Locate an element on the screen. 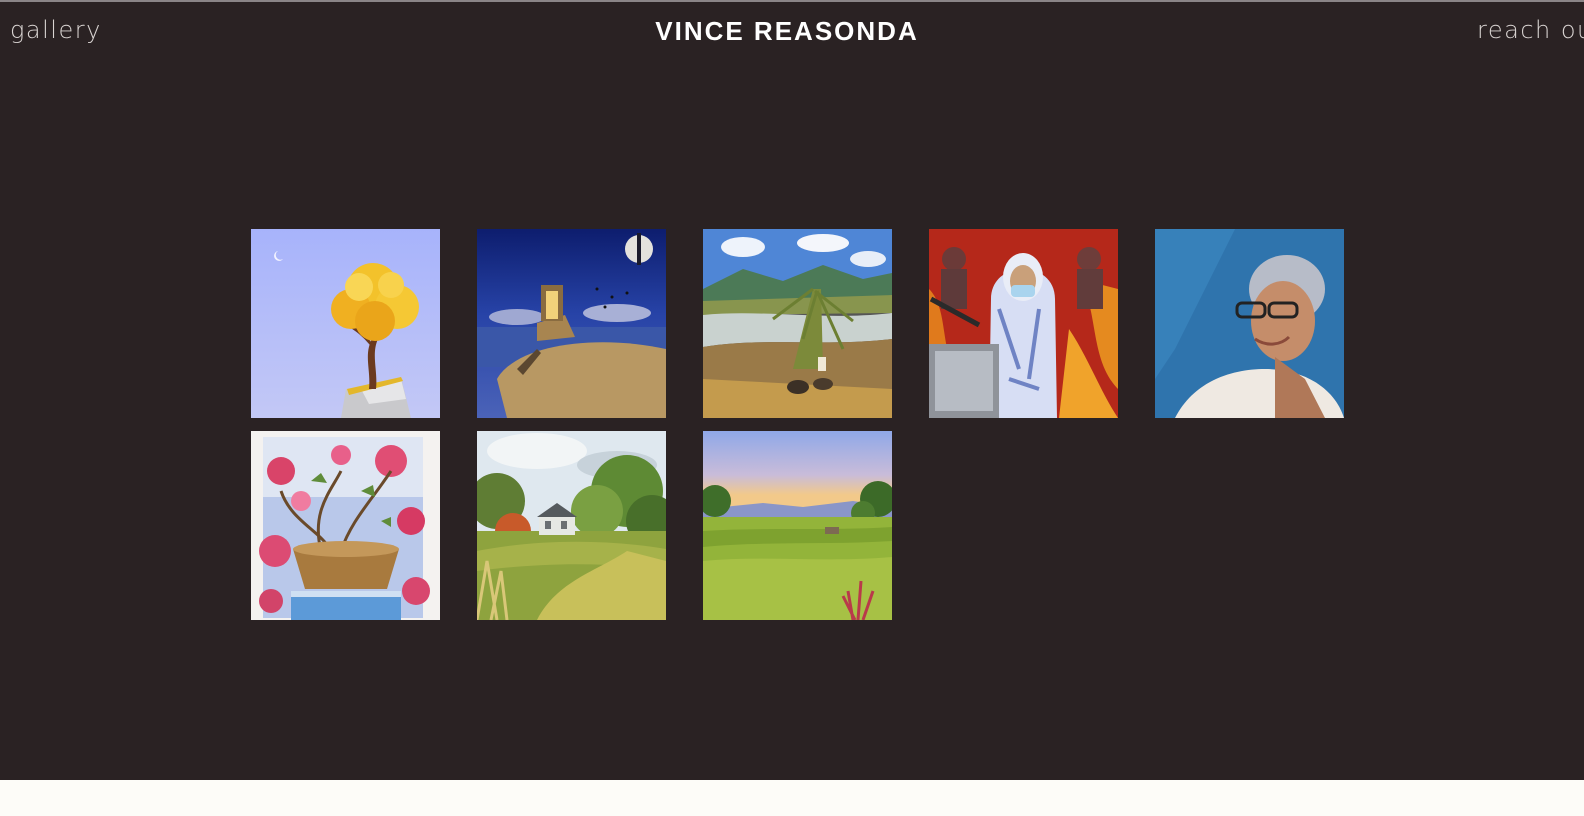 This screenshot has height=816, width=1584. rice-field-painting-image is located at coordinates (797, 525).